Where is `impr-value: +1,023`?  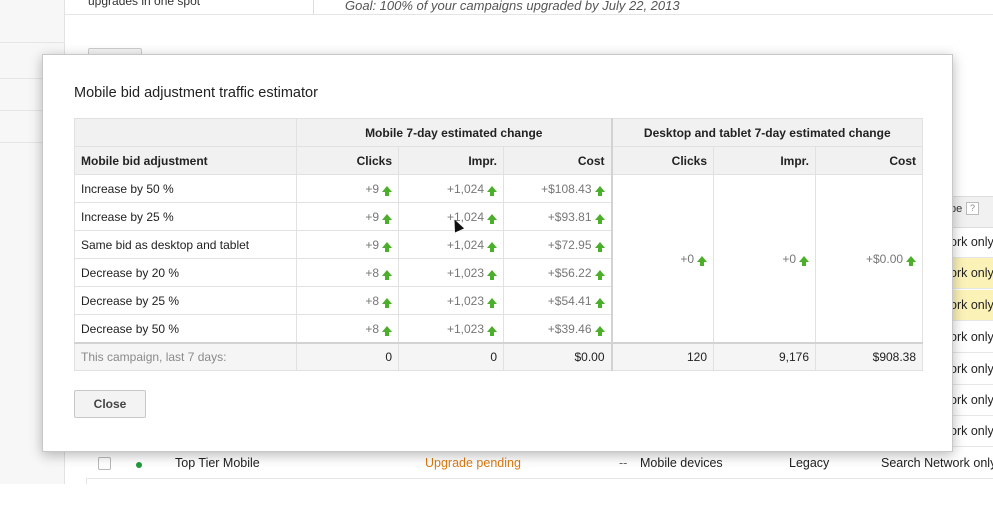 impr-value: +1,023 is located at coordinates (465, 328).